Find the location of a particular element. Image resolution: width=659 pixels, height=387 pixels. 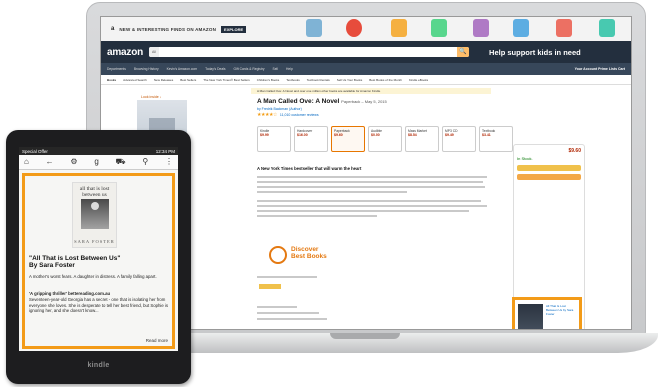

category-item: Textbooks is located at coordinates (293, 80).